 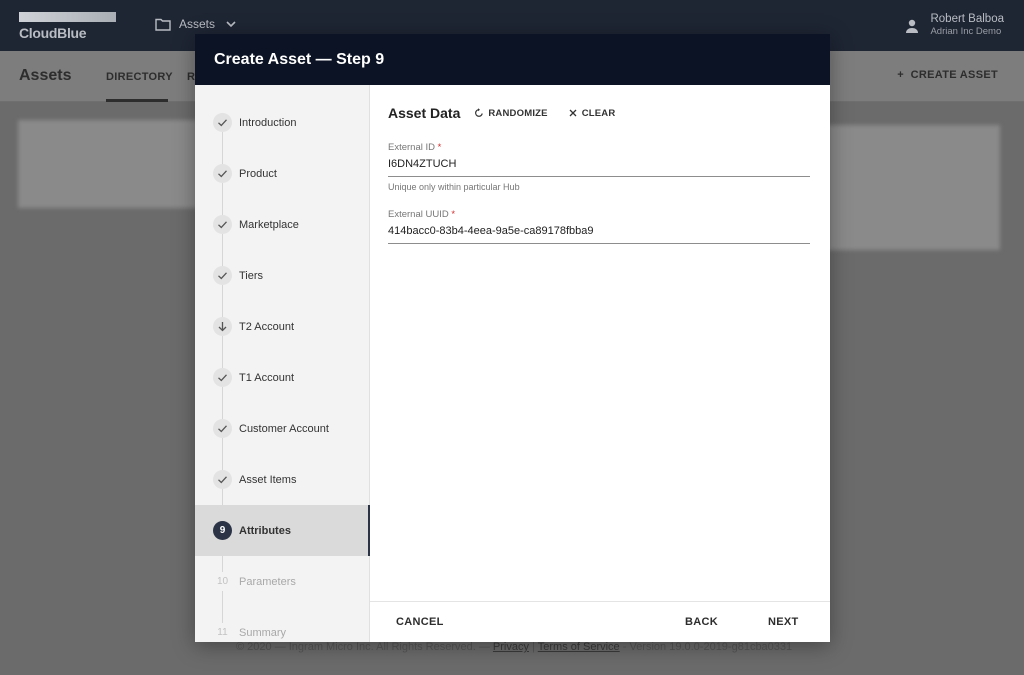 What do you see at coordinates (263, 632) in the screenshot?
I see `step-label: Summary` at bounding box center [263, 632].